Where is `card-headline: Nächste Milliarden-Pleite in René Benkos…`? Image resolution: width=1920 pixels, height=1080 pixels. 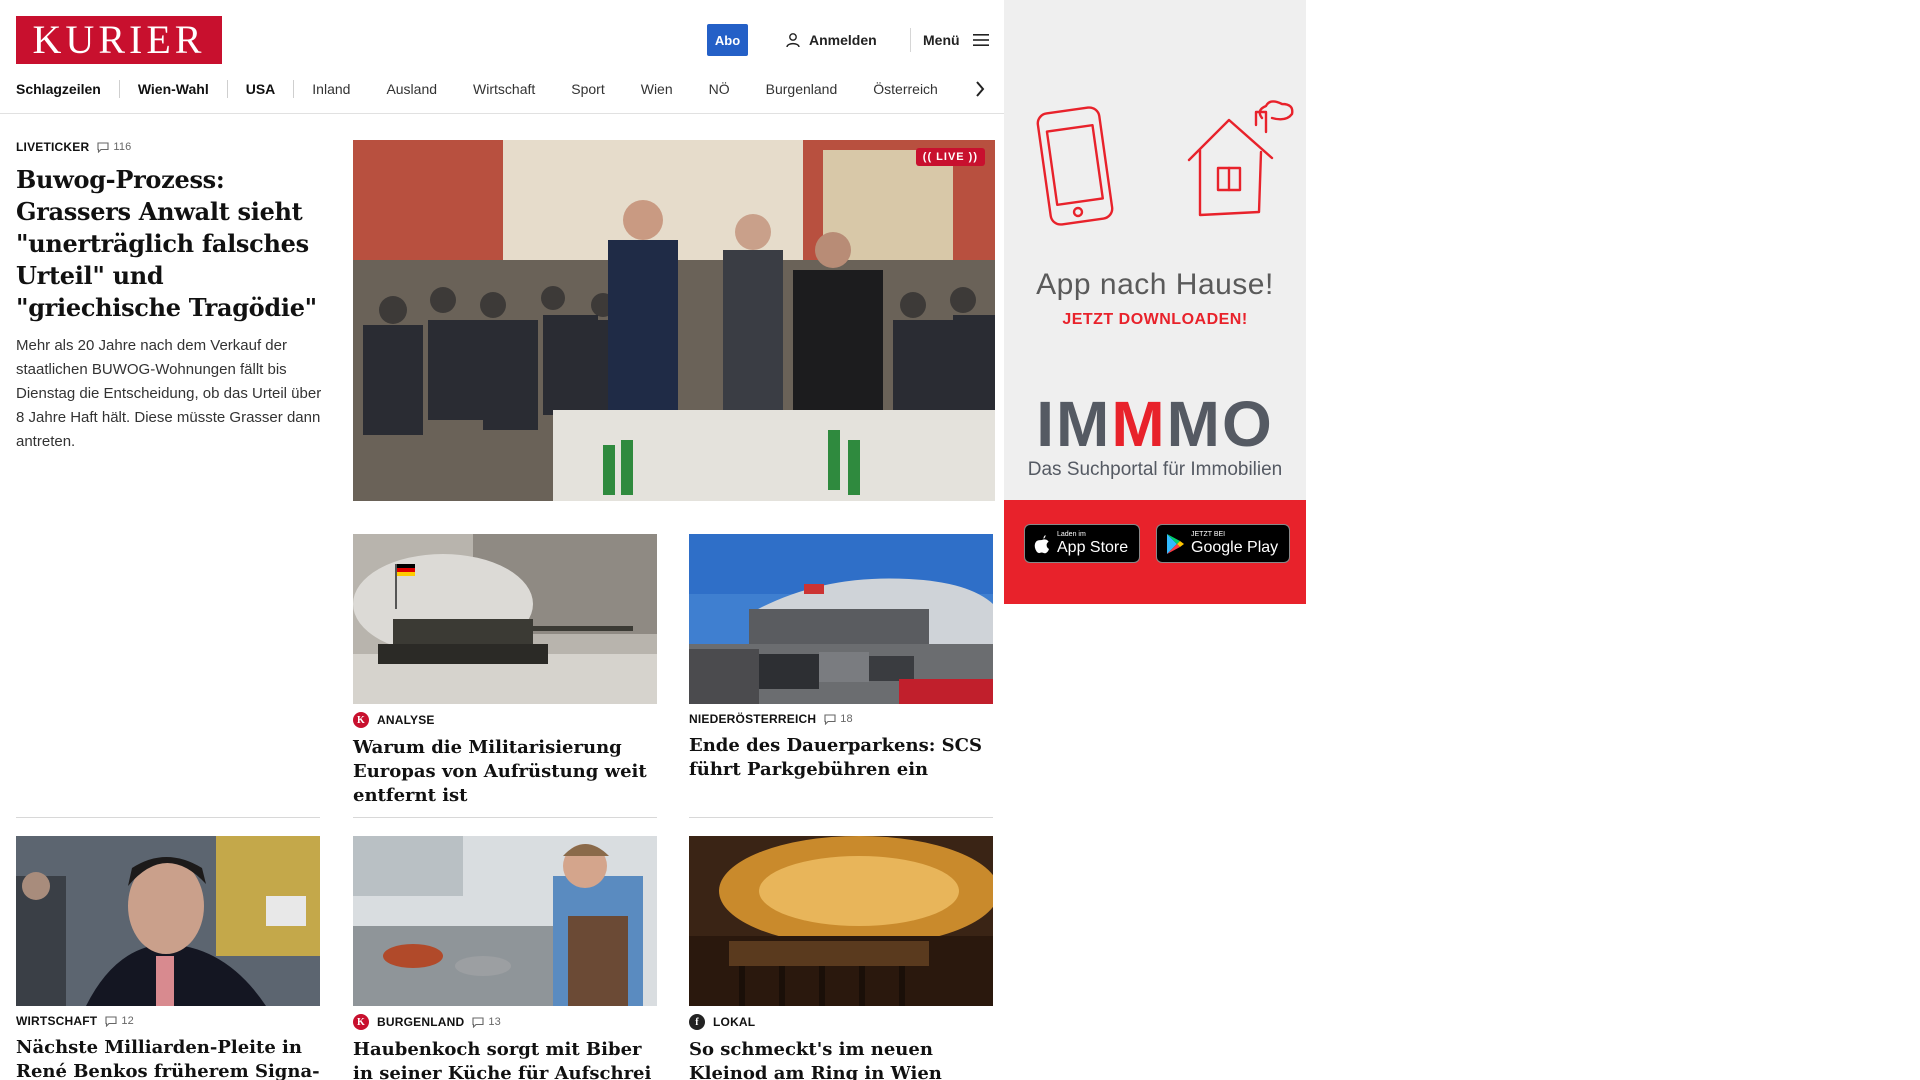 card-headline: Nächste Milliarden-Pleite in René Benkos… is located at coordinates (168, 1058).